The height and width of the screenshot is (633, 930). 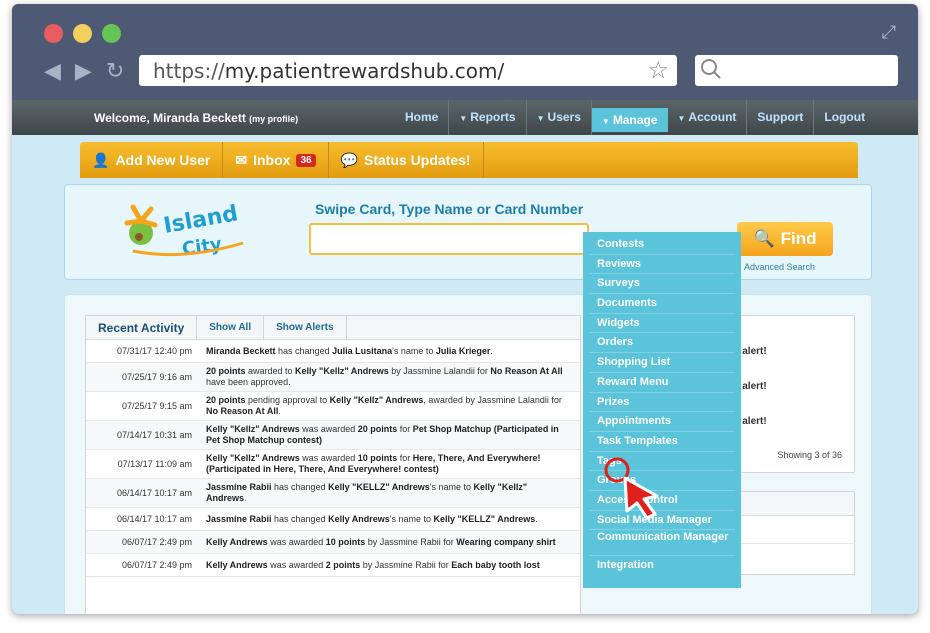 What do you see at coordinates (844, 117) in the screenshot?
I see `nav-logout: Logout` at bounding box center [844, 117].